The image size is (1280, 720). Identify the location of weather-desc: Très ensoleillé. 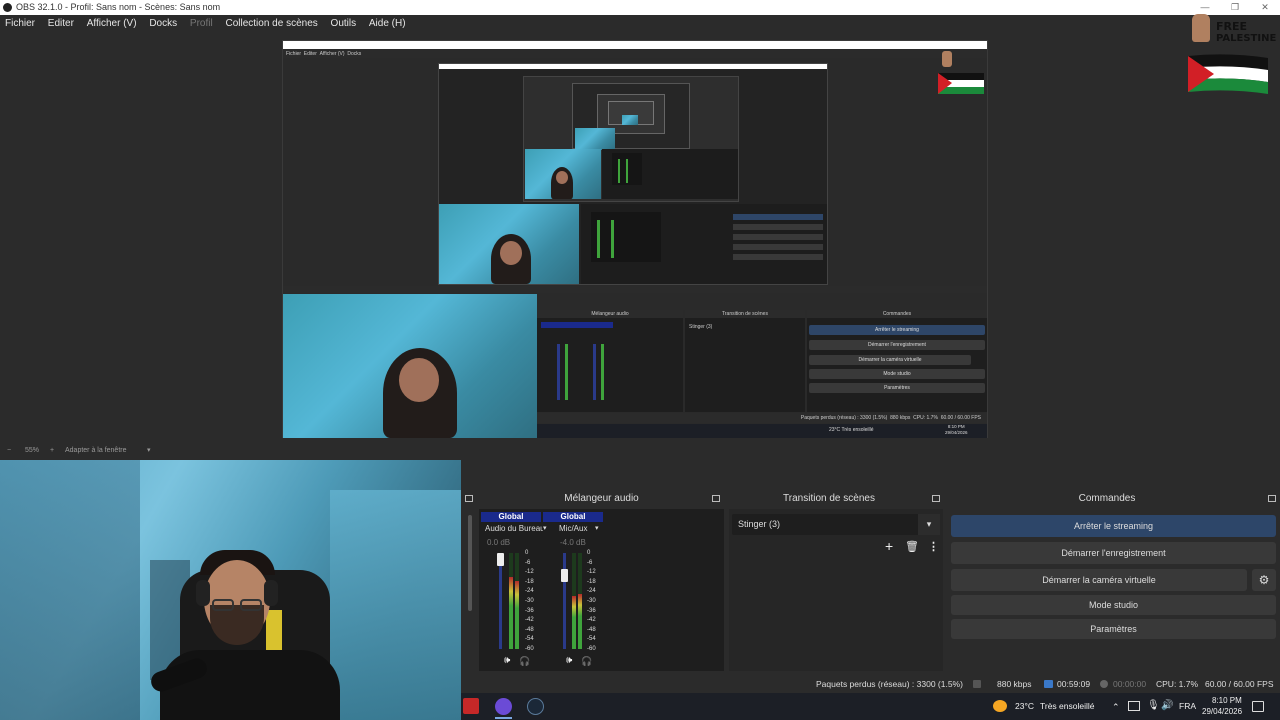
(1067, 706).